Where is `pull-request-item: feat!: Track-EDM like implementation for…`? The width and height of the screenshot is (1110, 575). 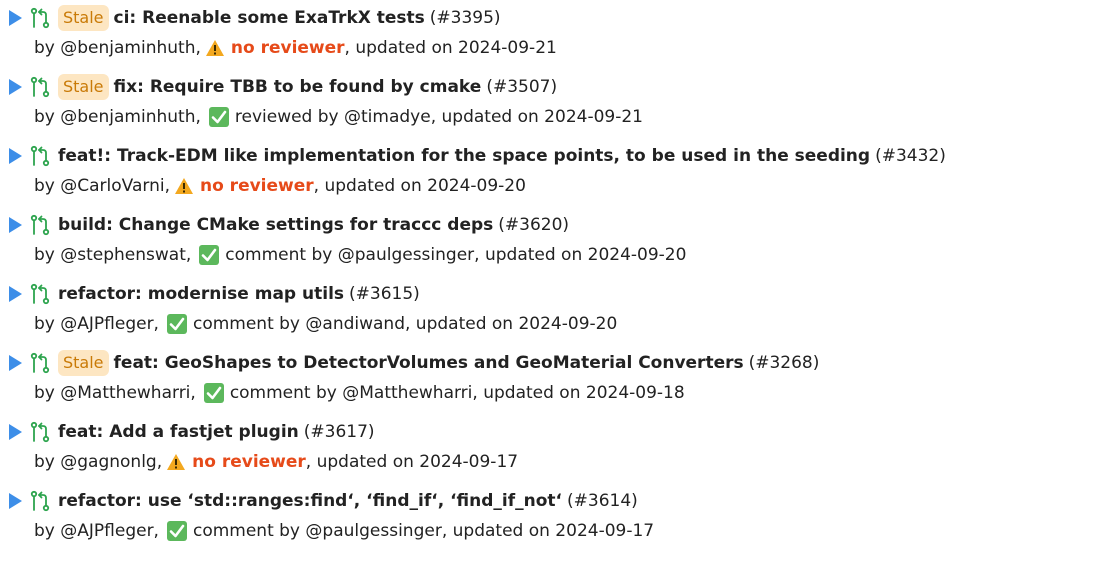 pull-request-item: feat!: Track-EDM like implementation for… is located at coordinates (555, 175).